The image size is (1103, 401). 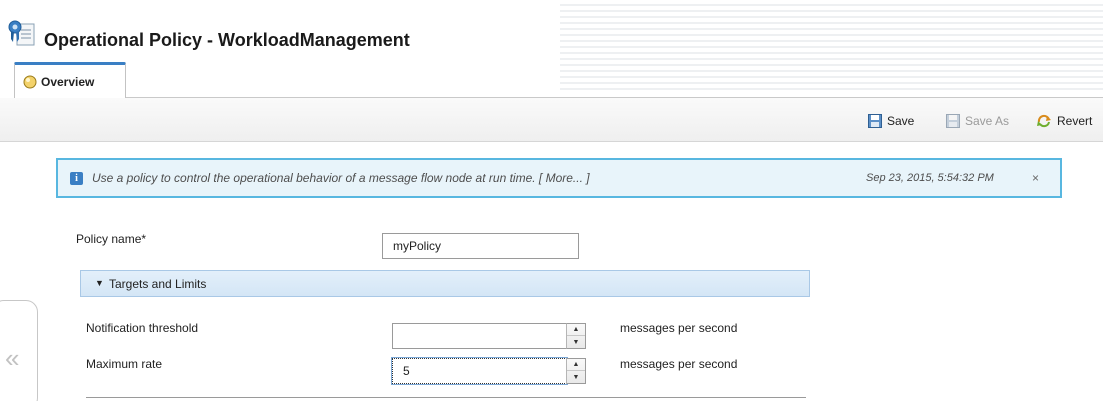 I want to click on revert-button: Revert, so click(x=1064, y=121).